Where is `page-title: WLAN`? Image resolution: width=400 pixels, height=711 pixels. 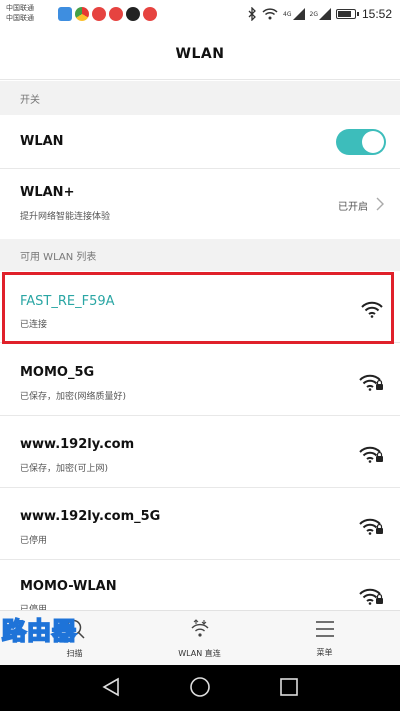
page-title: WLAN is located at coordinates (200, 53).